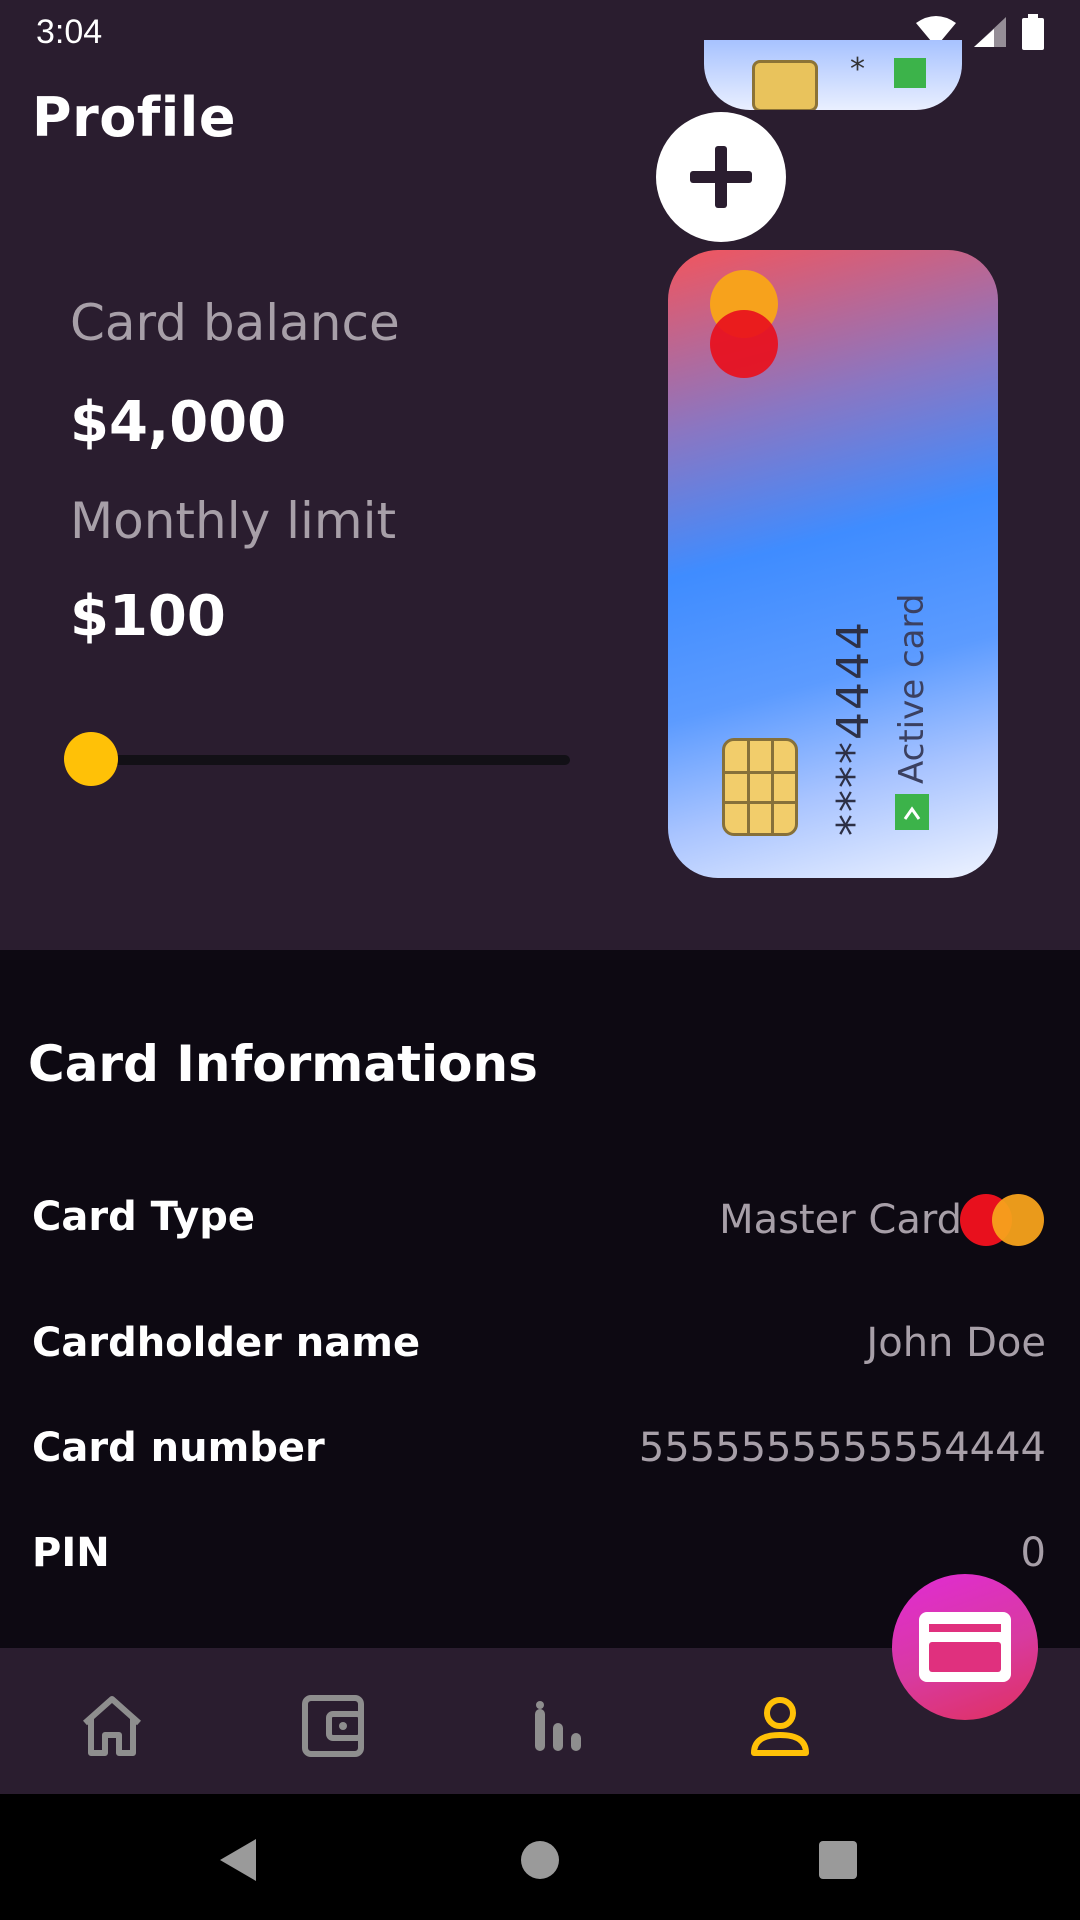 The width and height of the screenshot is (1080, 1920). I want to click on home-circle-icon, so click(540, 1860).